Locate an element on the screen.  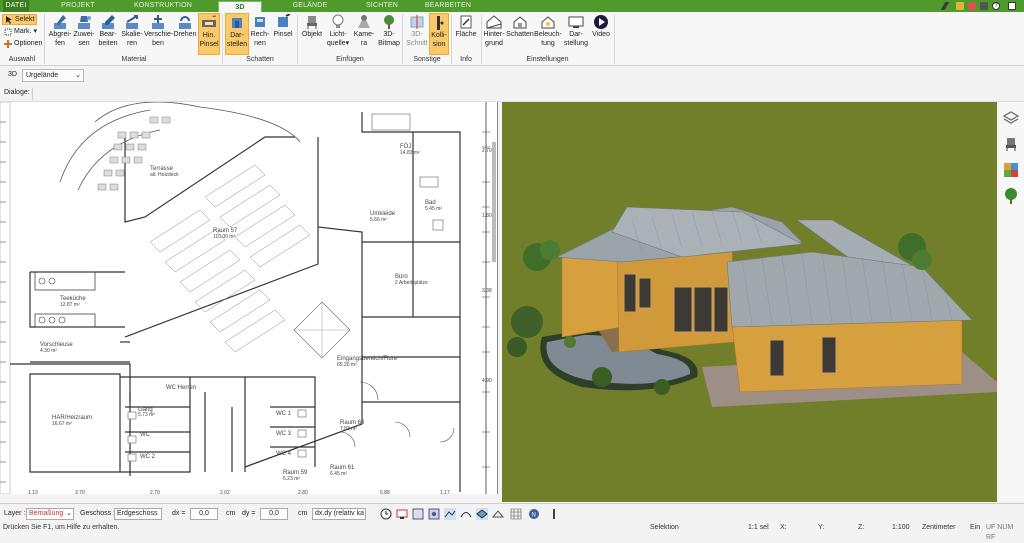
plane-icon is located at coordinates (482, 514).